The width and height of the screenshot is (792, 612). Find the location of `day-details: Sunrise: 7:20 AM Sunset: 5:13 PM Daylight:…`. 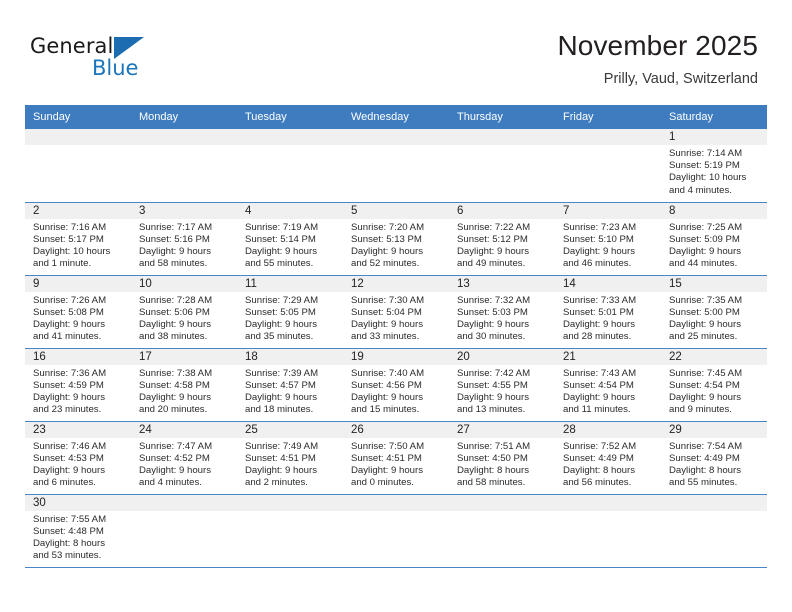

day-details: Sunrise: 7:20 AM Sunset: 5:13 PM Daylight:… is located at coordinates (396, 245).